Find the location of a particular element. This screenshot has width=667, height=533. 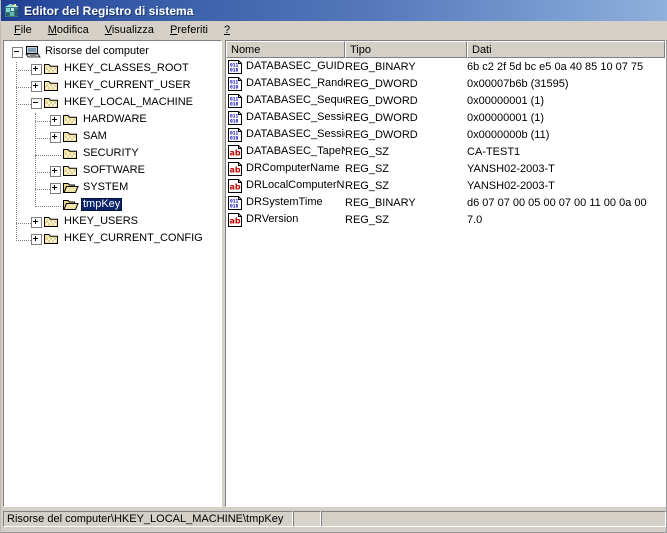

tree-node-security: SECURITY is located at coordinates (112, 153).